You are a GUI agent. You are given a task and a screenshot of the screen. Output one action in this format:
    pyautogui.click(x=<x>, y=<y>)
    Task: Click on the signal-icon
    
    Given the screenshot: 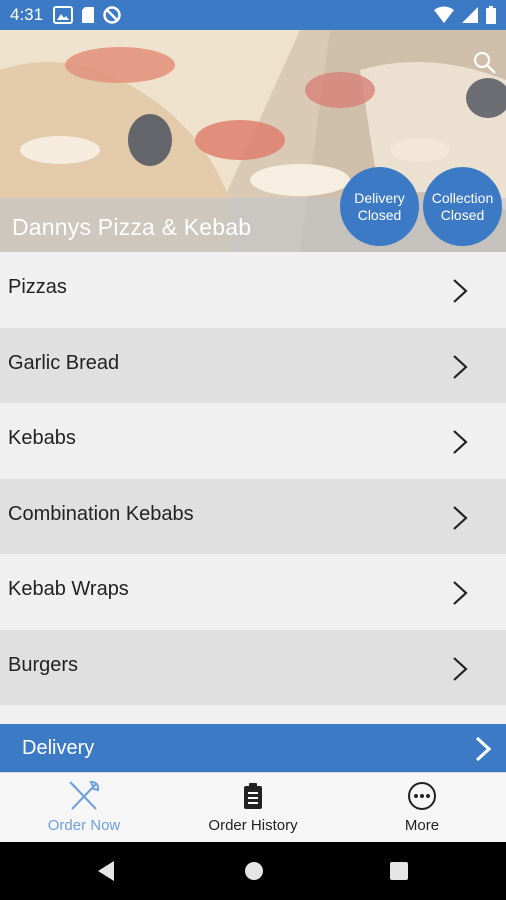 What is the action you would take?
    pyautogui.click(x=470, y=15)
    